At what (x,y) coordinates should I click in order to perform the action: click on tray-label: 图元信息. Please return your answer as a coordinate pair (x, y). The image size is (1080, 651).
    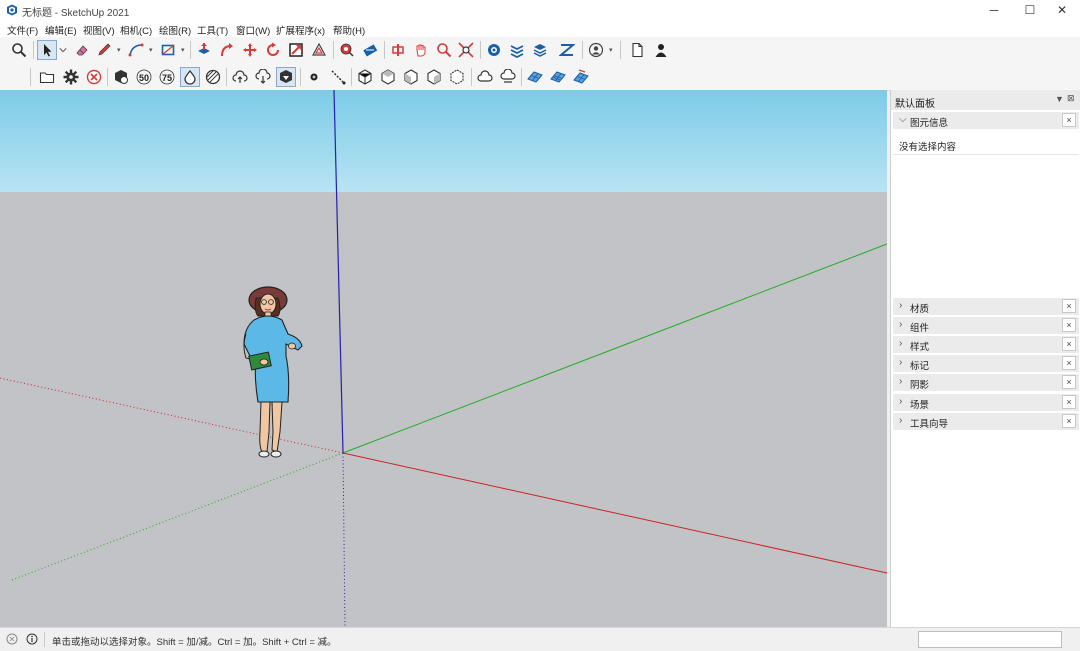
    Looking at the image, I should click on (929, 123).